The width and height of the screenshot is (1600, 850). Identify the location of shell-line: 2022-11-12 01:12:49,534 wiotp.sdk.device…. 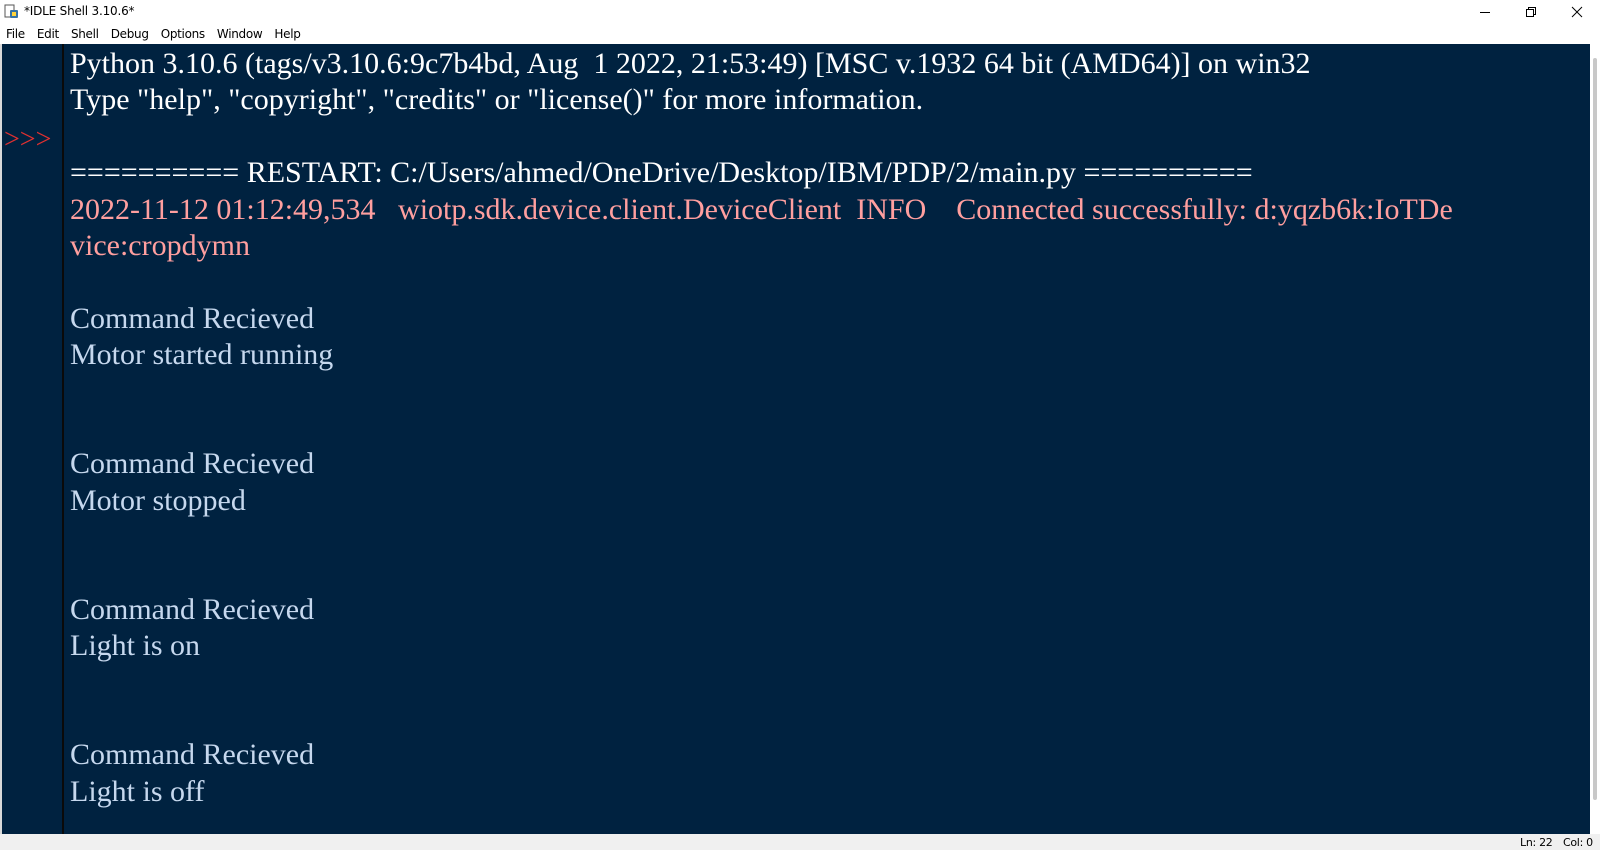
(761, 209).